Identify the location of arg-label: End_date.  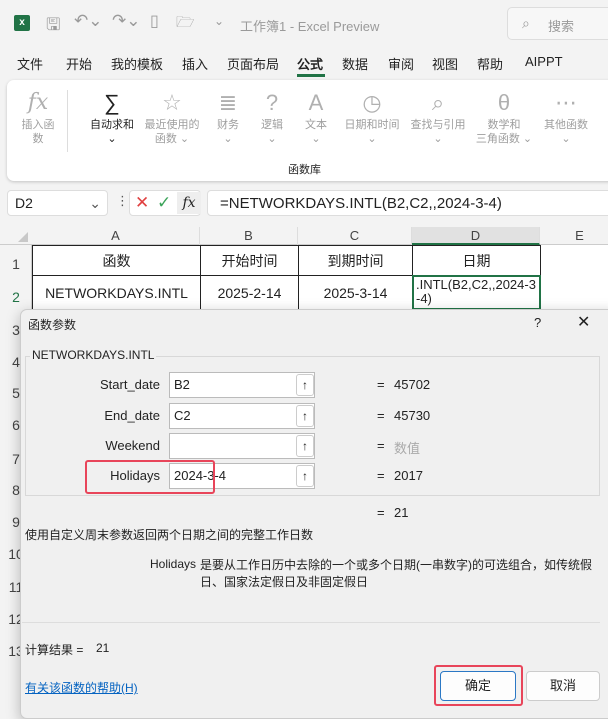
(132, 415).